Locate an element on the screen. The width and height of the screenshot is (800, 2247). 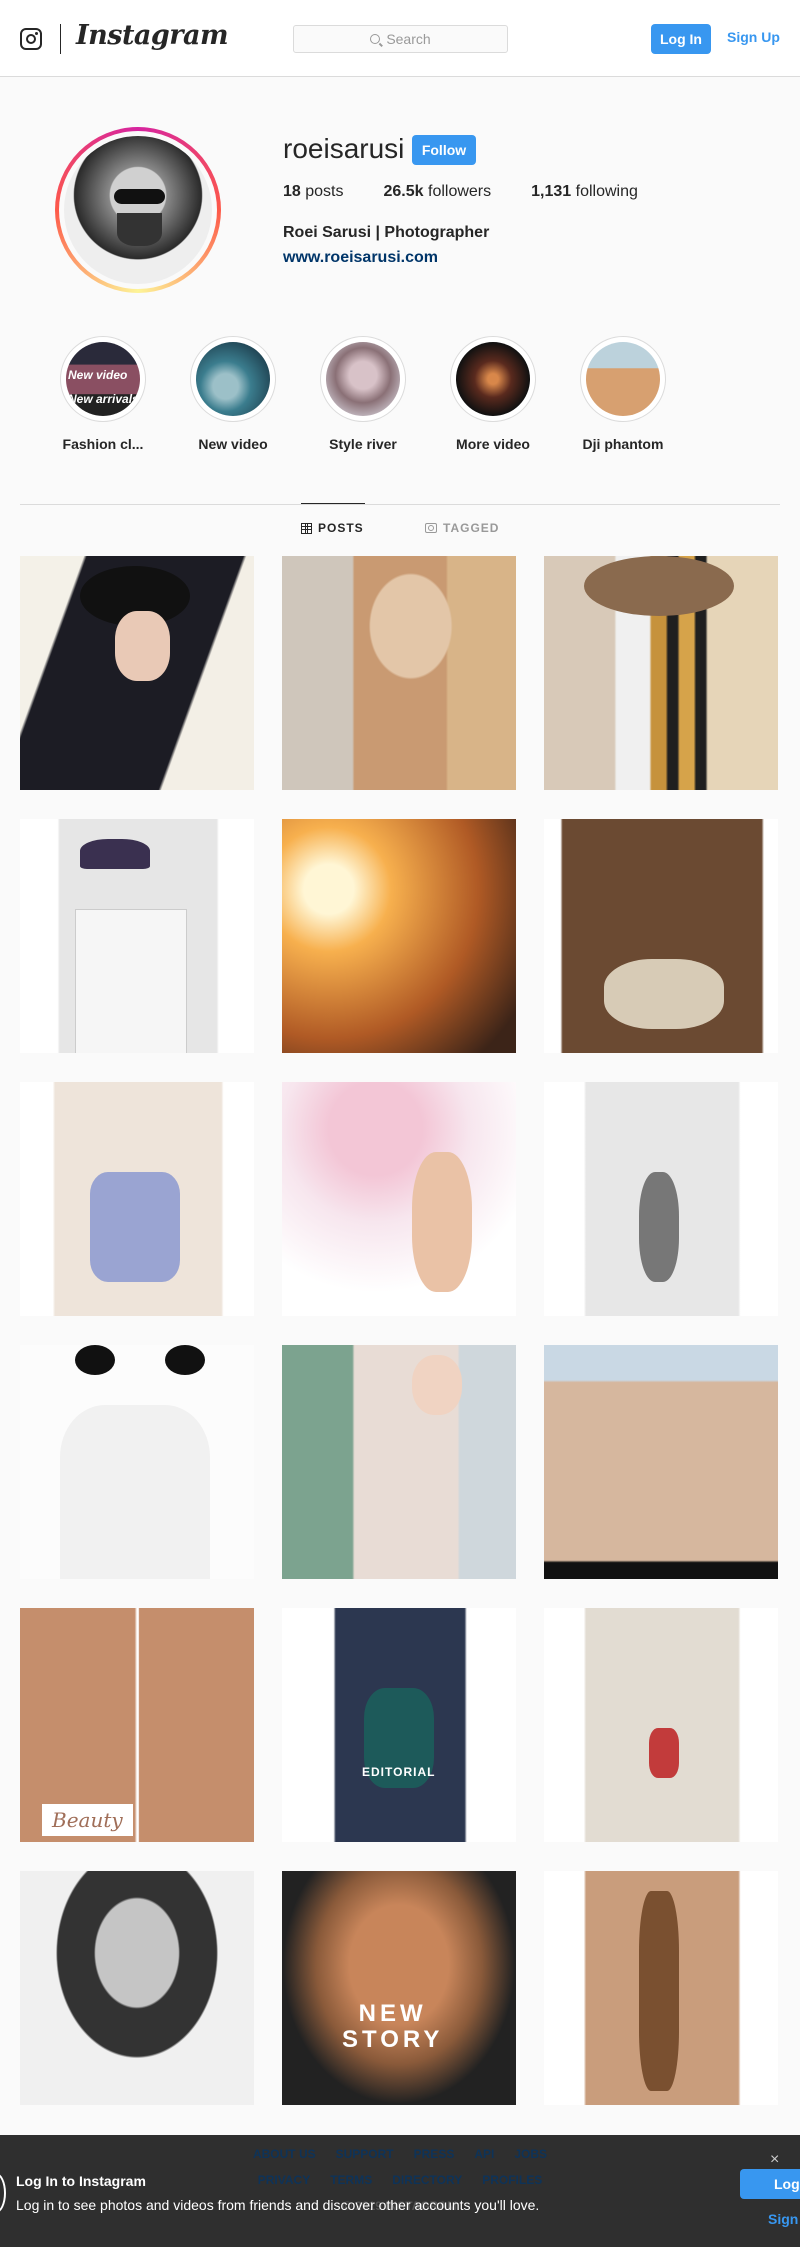
highlight-item: Style river is located at coordinates (363, 394).